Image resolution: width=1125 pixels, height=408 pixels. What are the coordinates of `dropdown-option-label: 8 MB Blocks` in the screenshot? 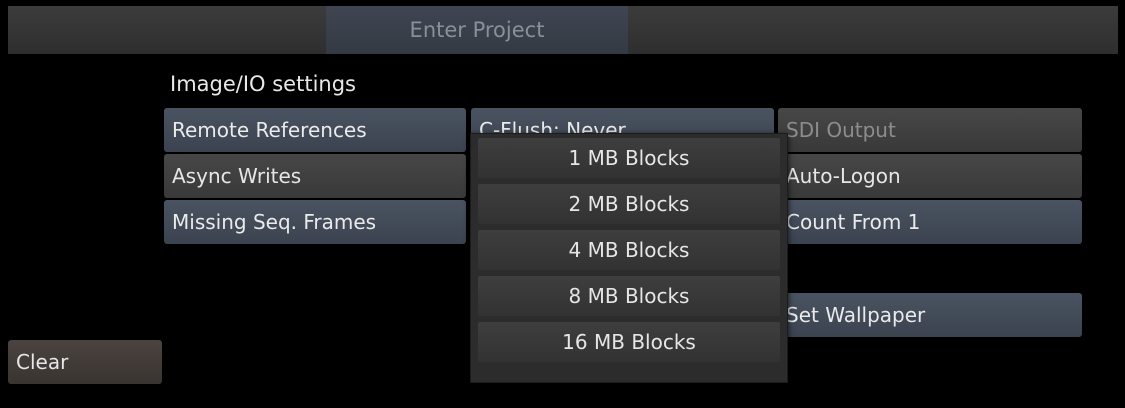 It's located at (629, 296).